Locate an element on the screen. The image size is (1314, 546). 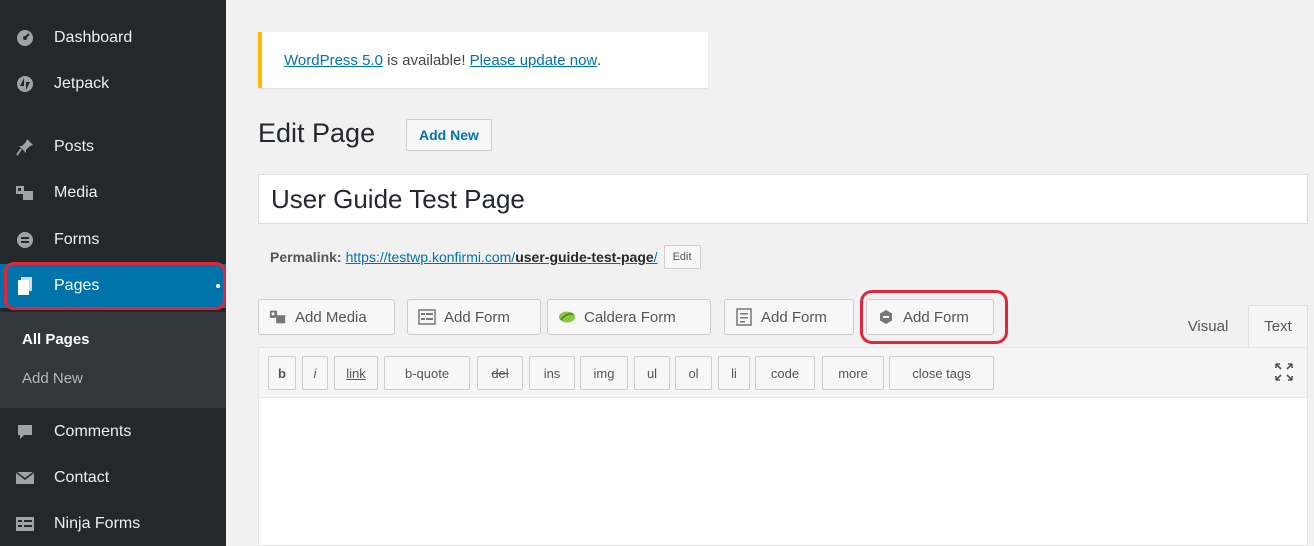
envelope-icon is located at coordinates (25, 478).